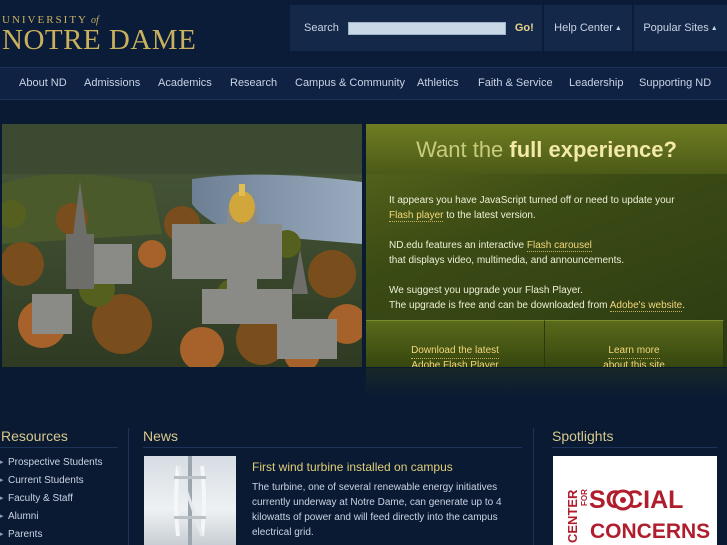  Describe the element at coordinates (546, 383) in the screenshot. I see `promo-reflection` at that location.